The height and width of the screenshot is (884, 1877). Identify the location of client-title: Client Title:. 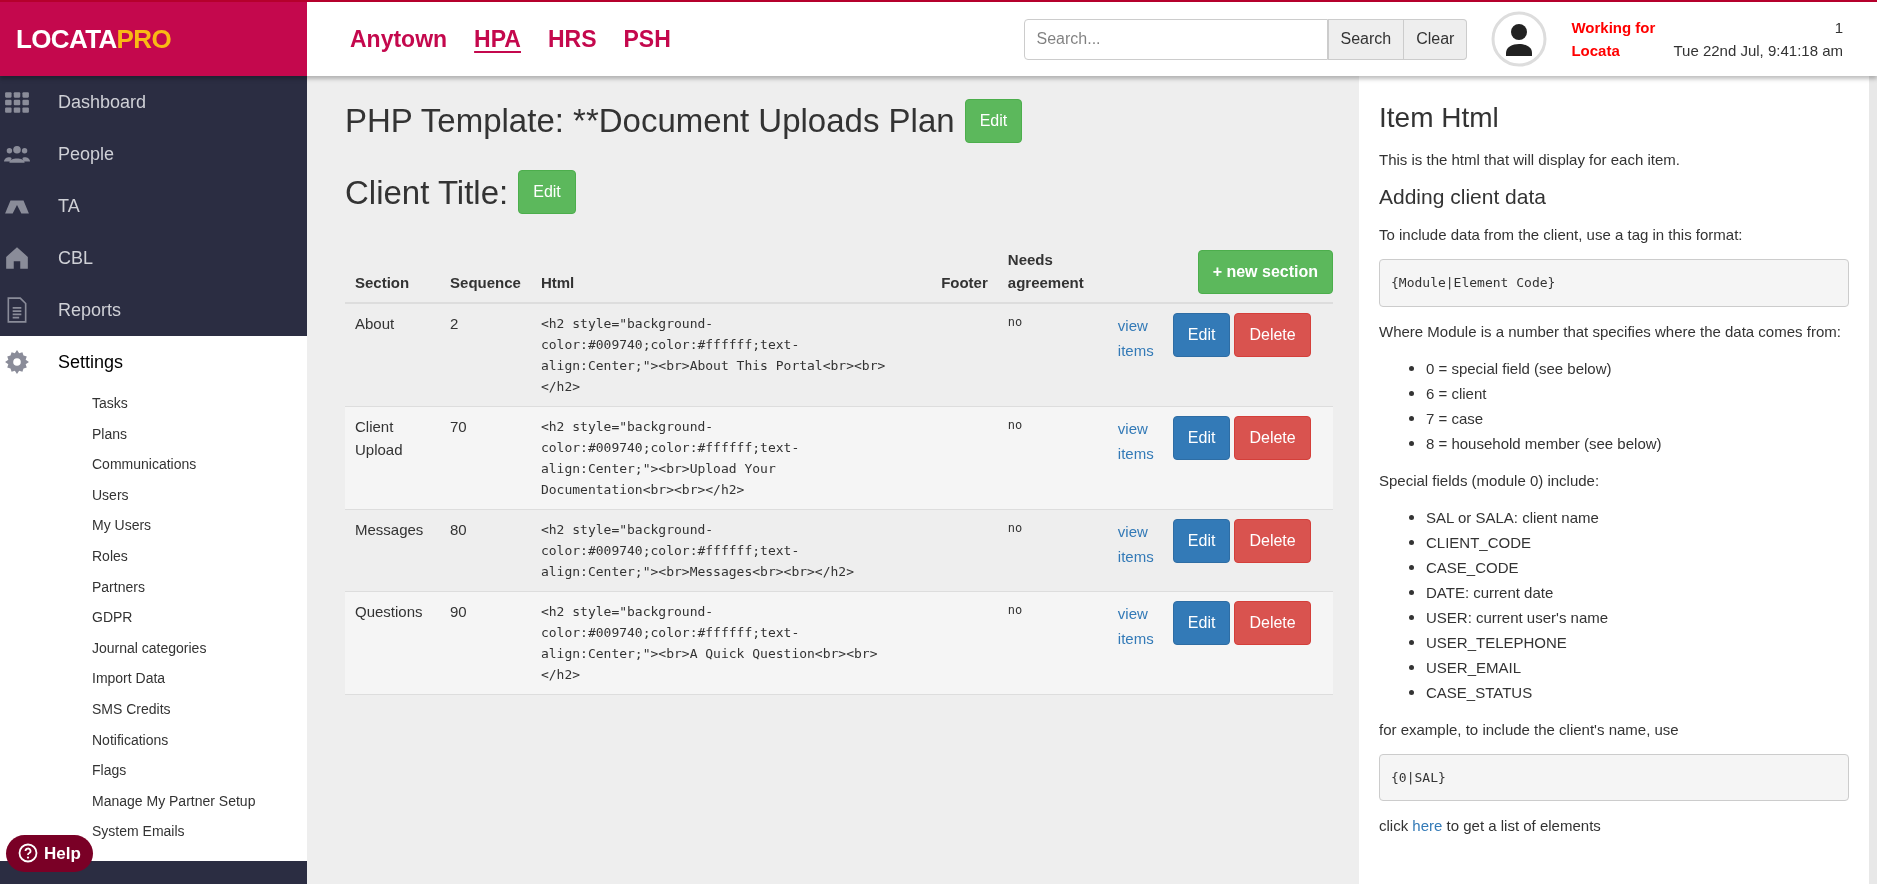
(427, 192).